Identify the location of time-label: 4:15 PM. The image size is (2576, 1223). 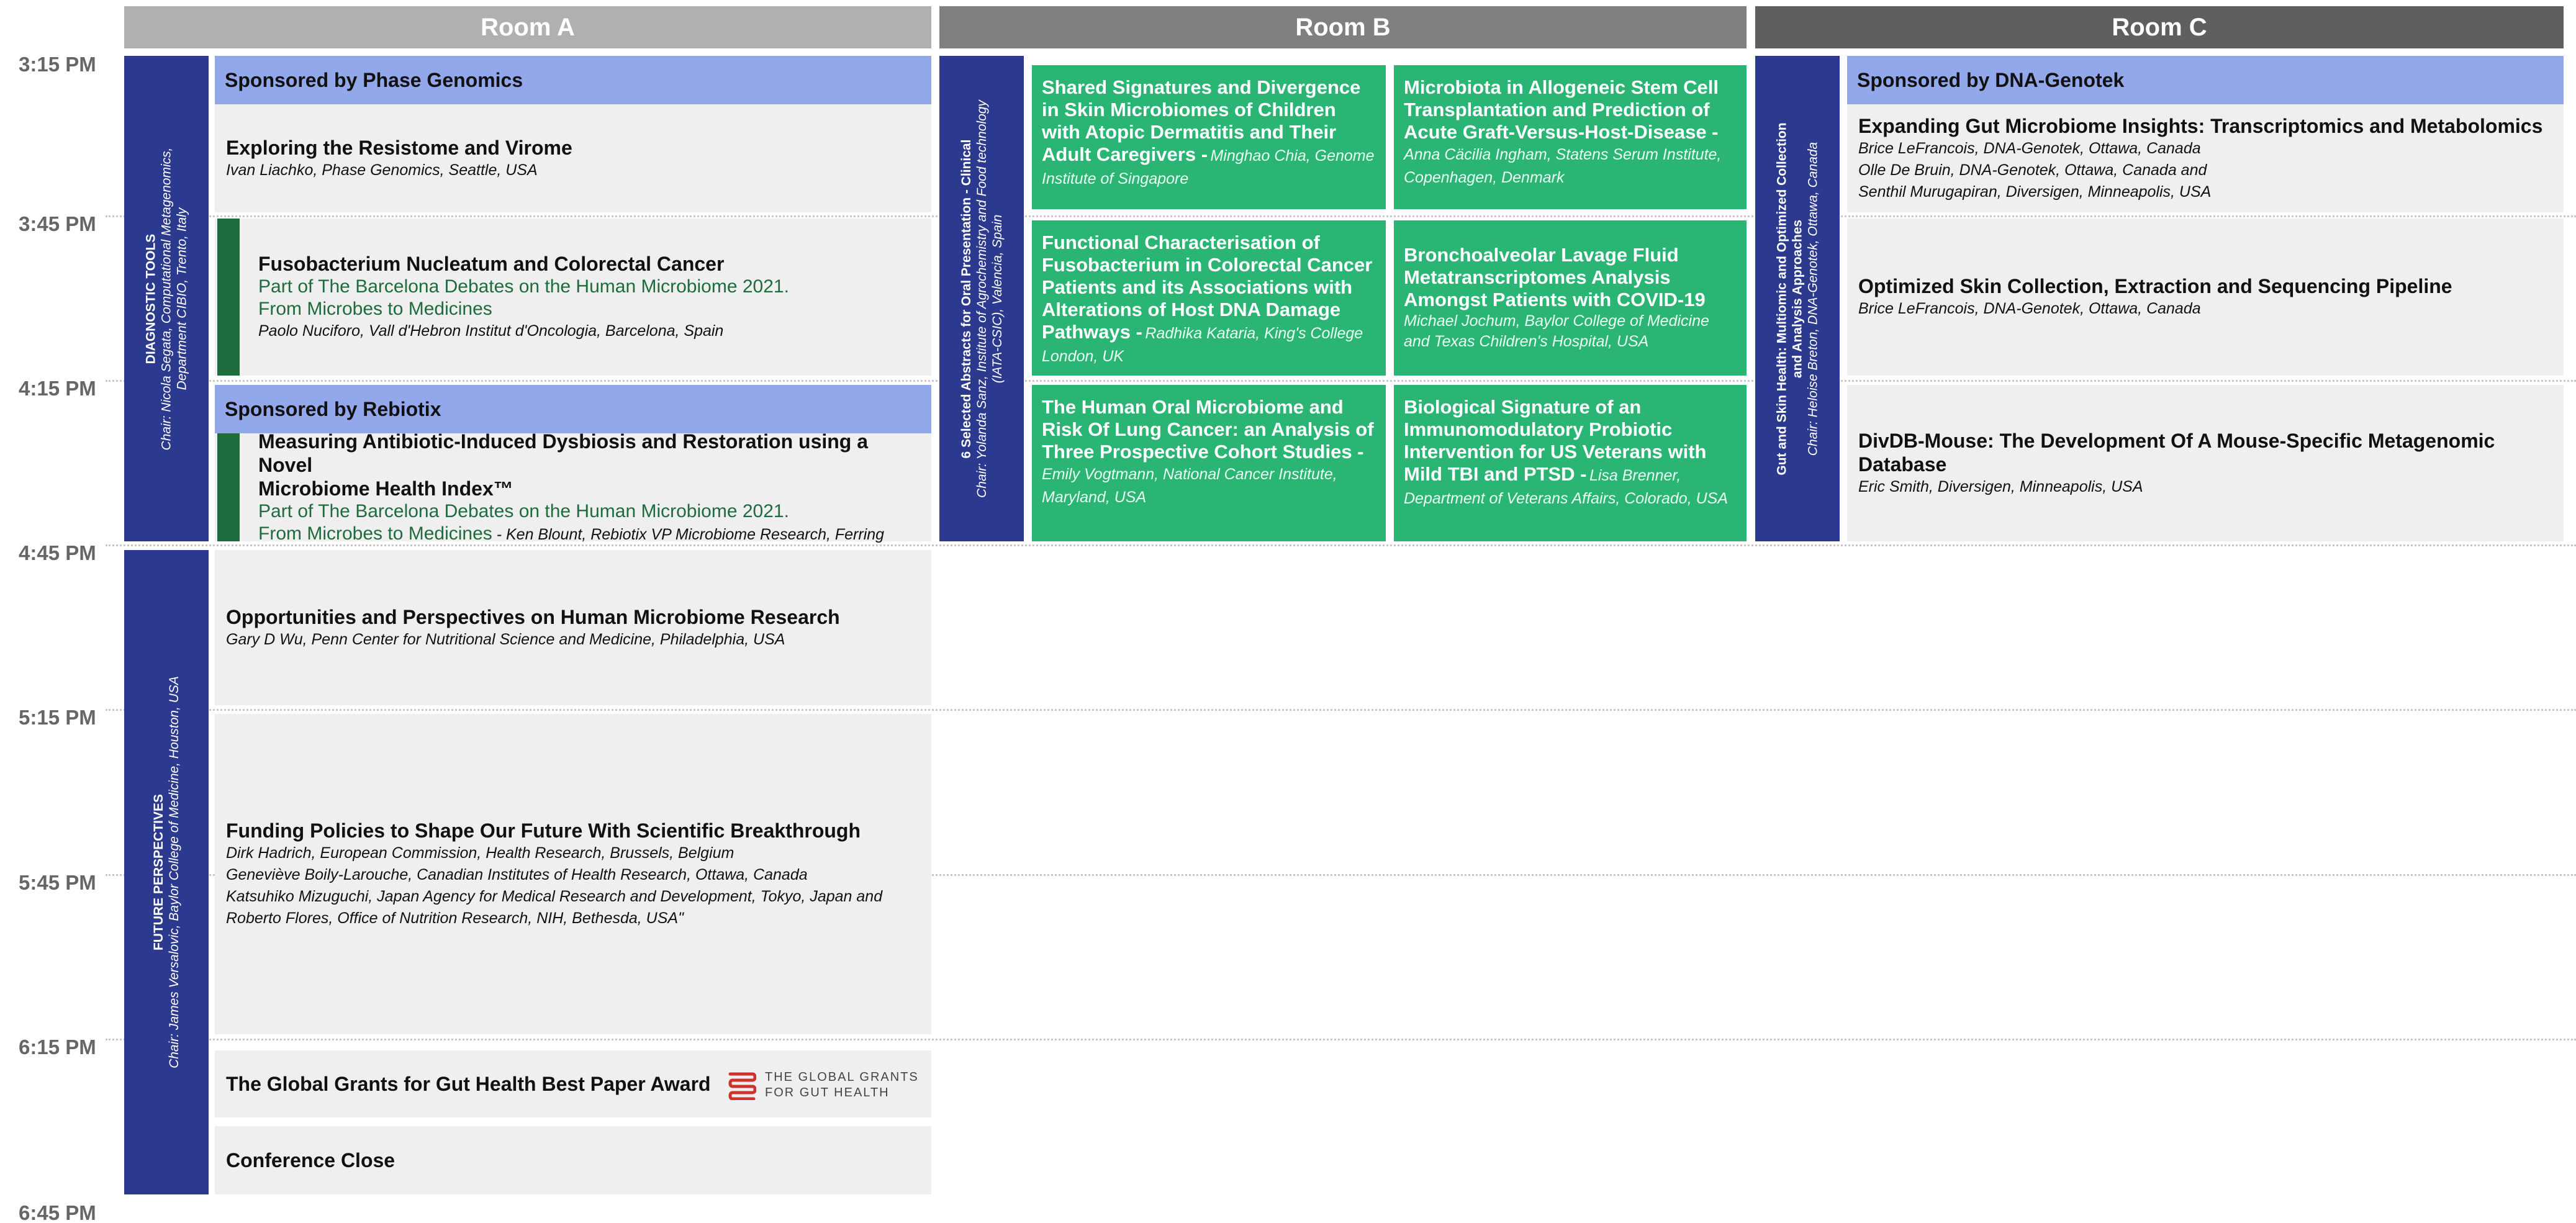
(57, 388).